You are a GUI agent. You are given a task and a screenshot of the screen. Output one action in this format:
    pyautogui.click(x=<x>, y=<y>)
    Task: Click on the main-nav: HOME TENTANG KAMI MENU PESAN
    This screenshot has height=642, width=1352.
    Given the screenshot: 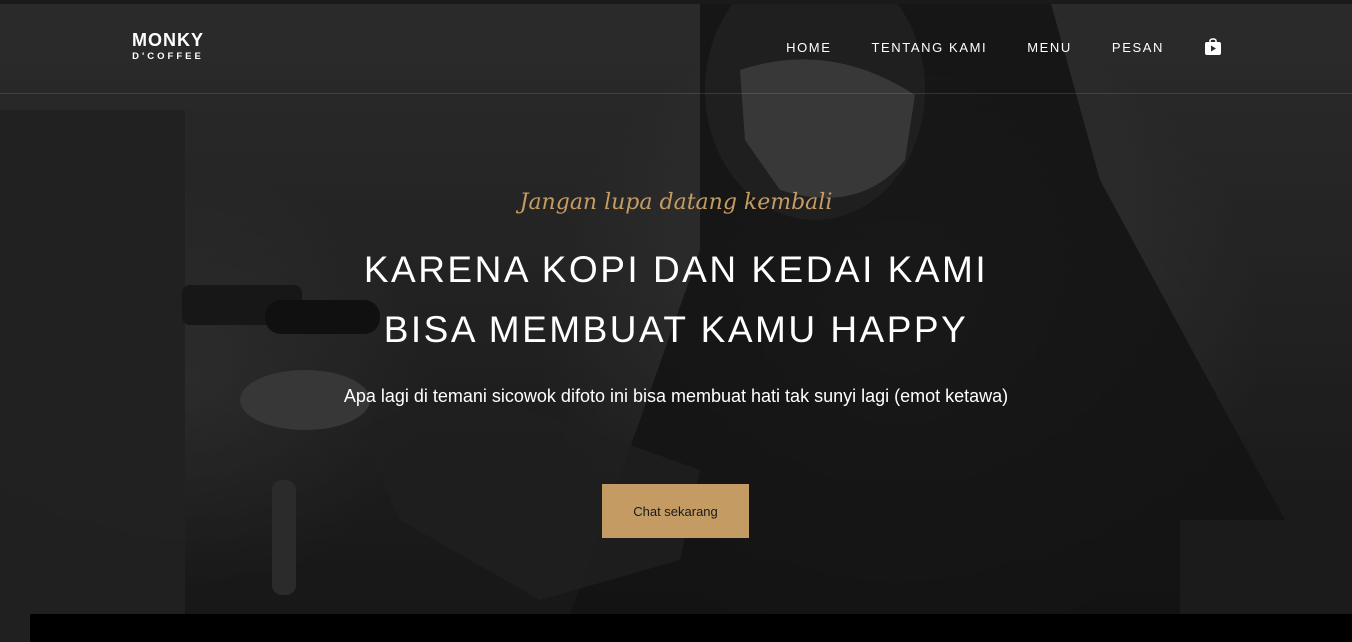 What is the action you would take?
    pyautogui.click(x=984, y=47)
    